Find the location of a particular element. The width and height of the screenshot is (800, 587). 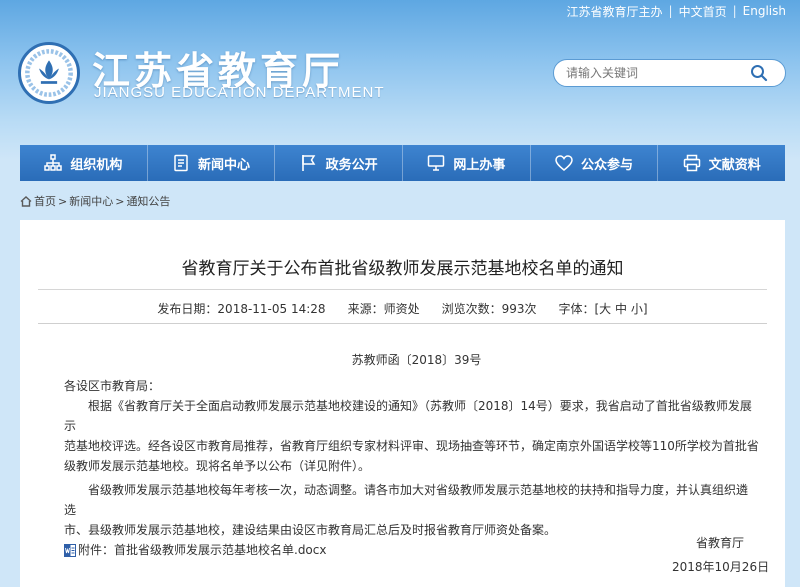

nav-item-organization: 组织机构 is located at coordinates (84, 163).